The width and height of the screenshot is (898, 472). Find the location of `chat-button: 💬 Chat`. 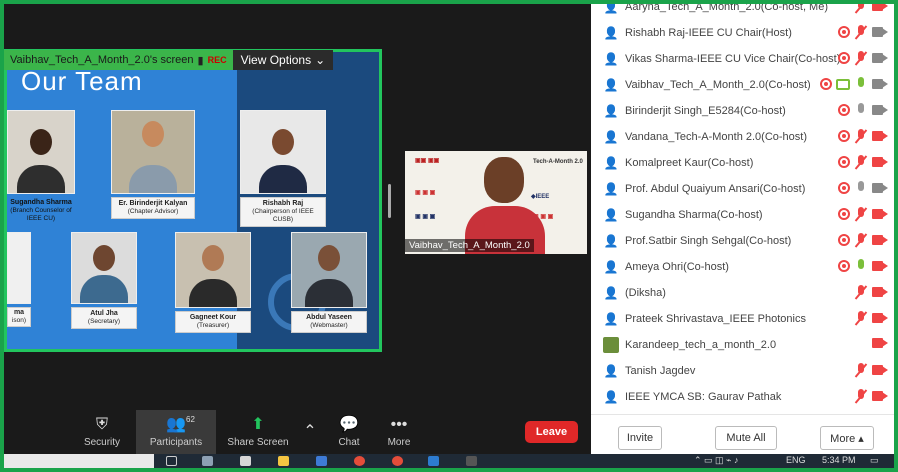

chat-button: 💬 Chat is located at coordinates (349, 432).